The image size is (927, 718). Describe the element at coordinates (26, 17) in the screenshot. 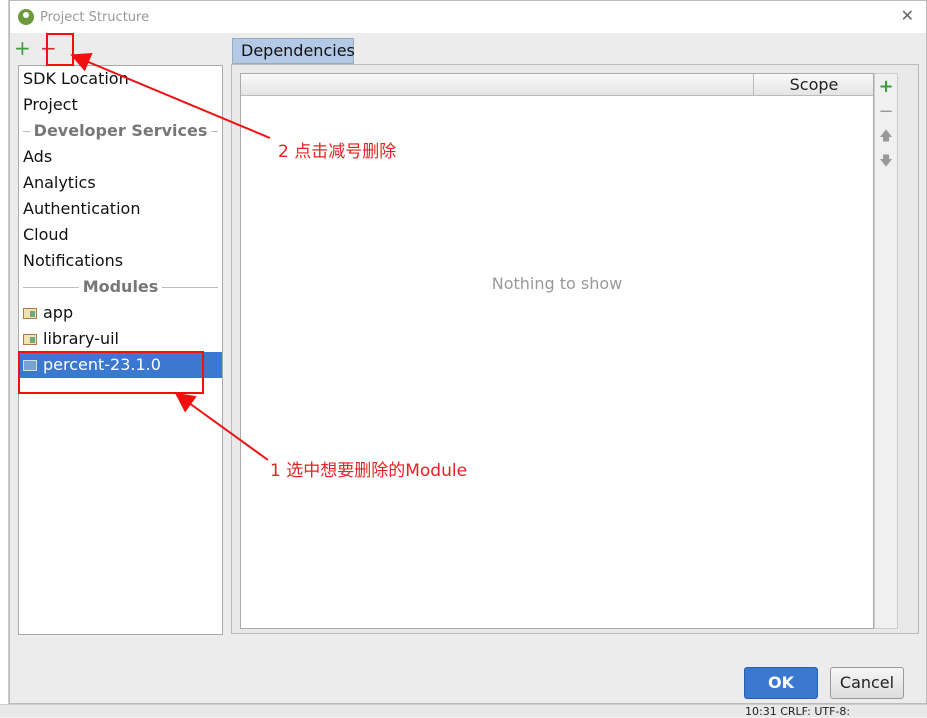

I see `android-studio-icon` at that location.